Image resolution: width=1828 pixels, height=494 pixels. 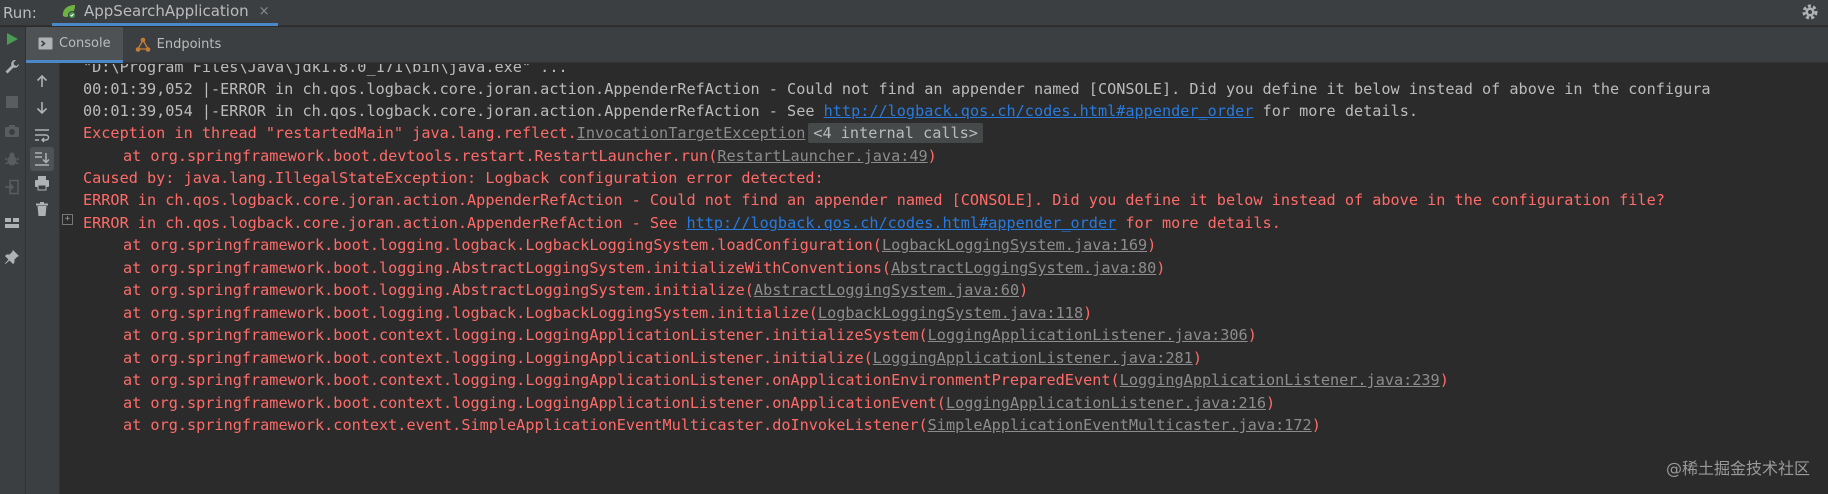 I want to click on print-button, so click(x=42, y=183).